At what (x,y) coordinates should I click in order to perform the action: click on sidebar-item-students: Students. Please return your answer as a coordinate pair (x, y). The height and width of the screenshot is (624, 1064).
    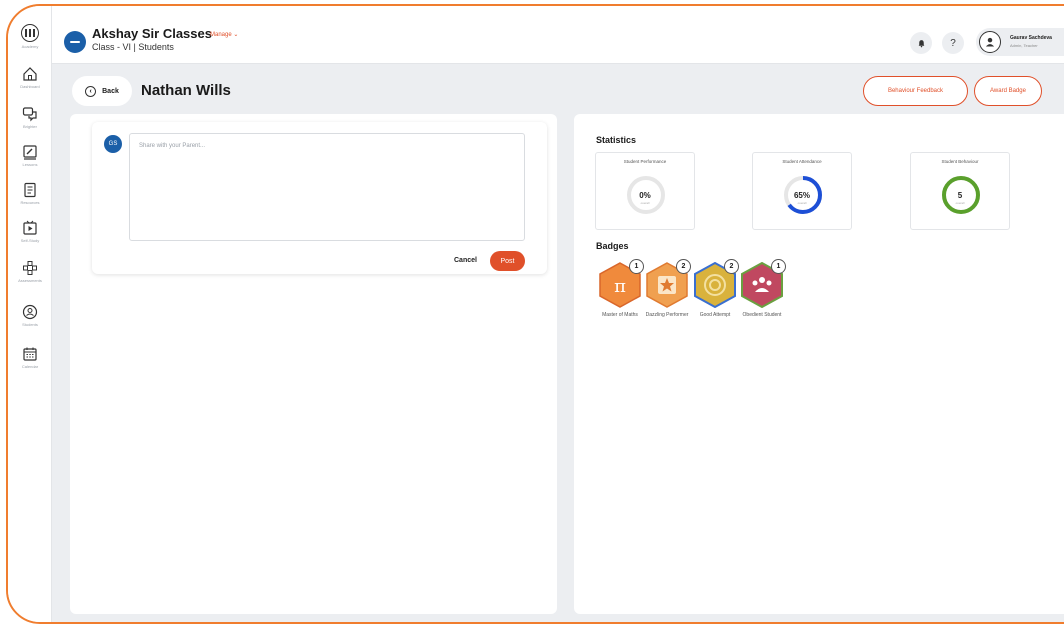
    Looking at the image, I should click on (30, 315).